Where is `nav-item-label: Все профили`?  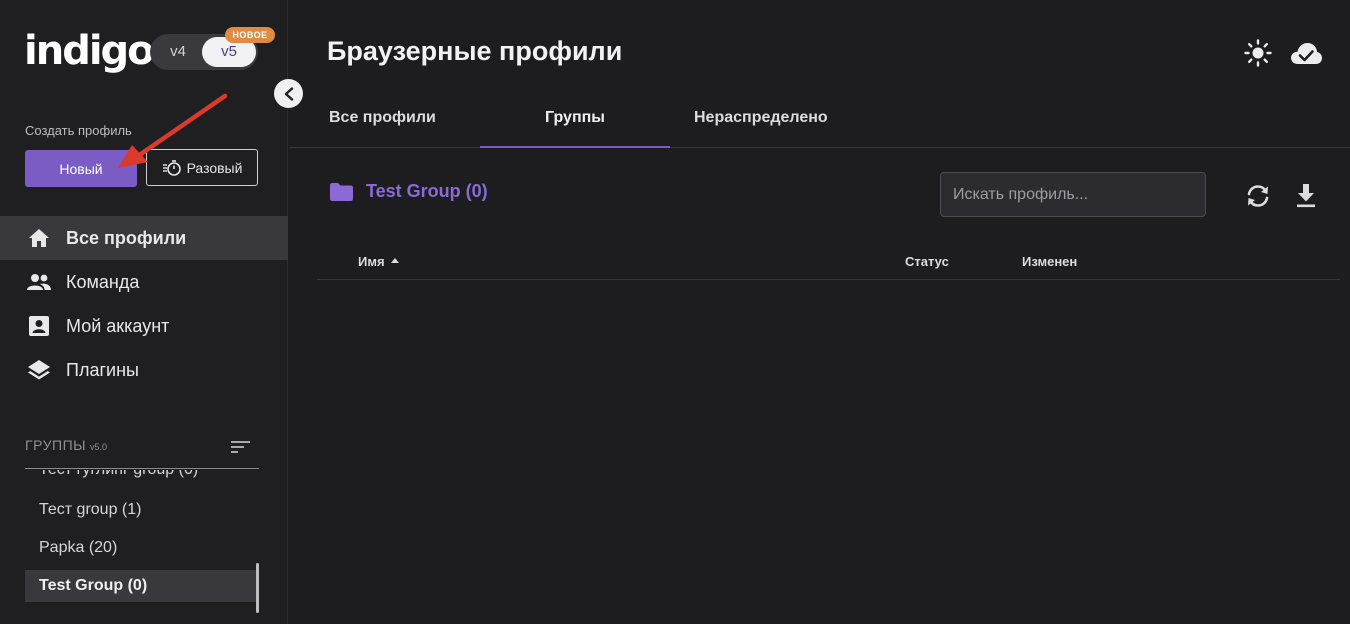 nav-item-label: Все профили is located at coordinates (126, 237).